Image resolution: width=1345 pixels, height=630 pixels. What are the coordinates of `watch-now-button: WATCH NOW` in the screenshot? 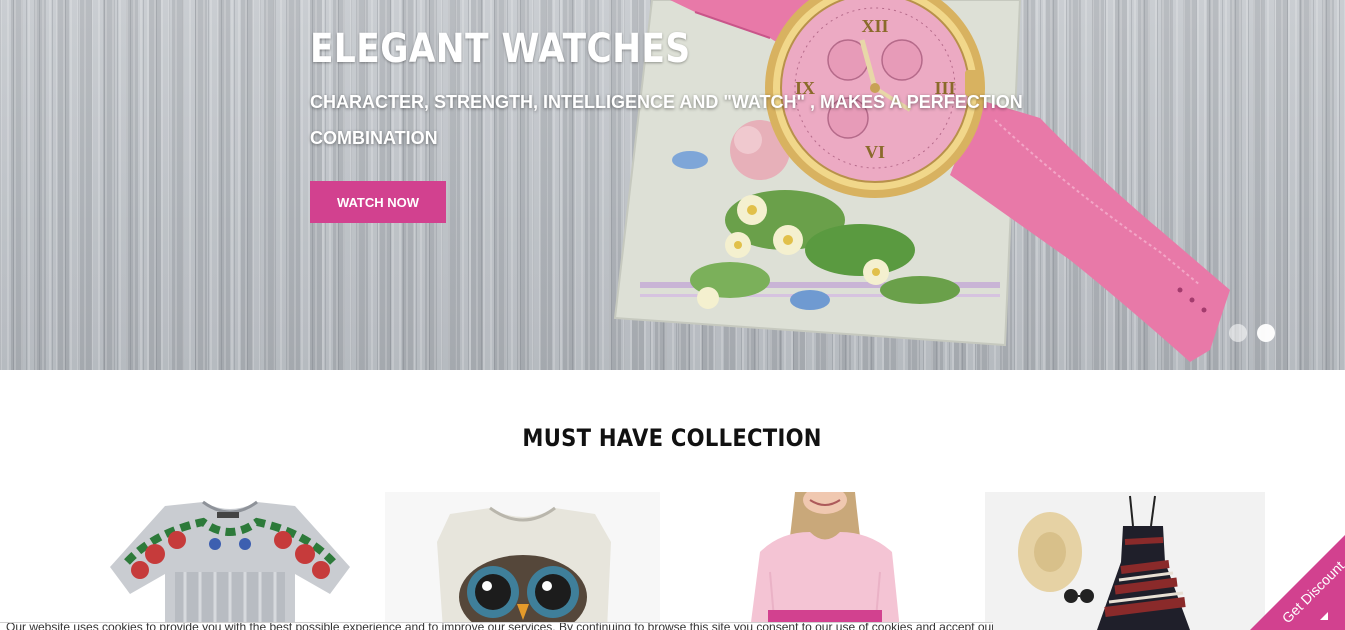 It's located at (378, 202).